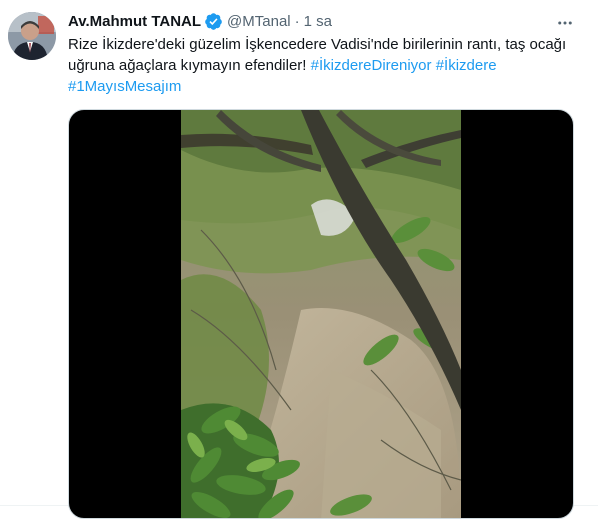  What do you see at coordinates (565, 23) in the screenshot?
I see `more-horizontal-icon` at bounding box center [565, 23].